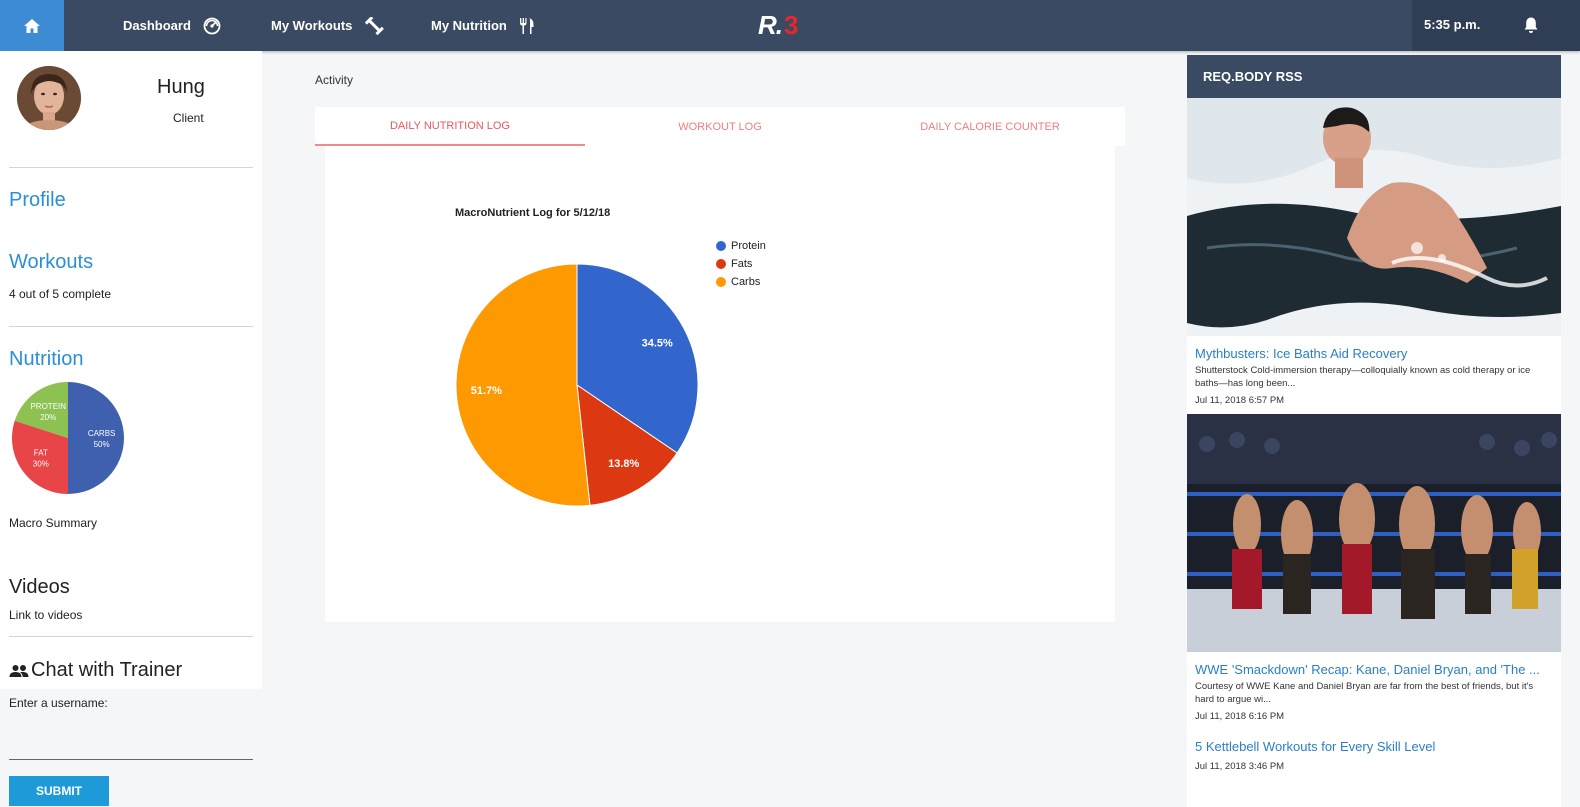 This screenshot has height=807, width=1580. Describe the element at coordinates (107, 670) in the screenshot. I see `chat-heading-label: Chat with Trainer` at that location.